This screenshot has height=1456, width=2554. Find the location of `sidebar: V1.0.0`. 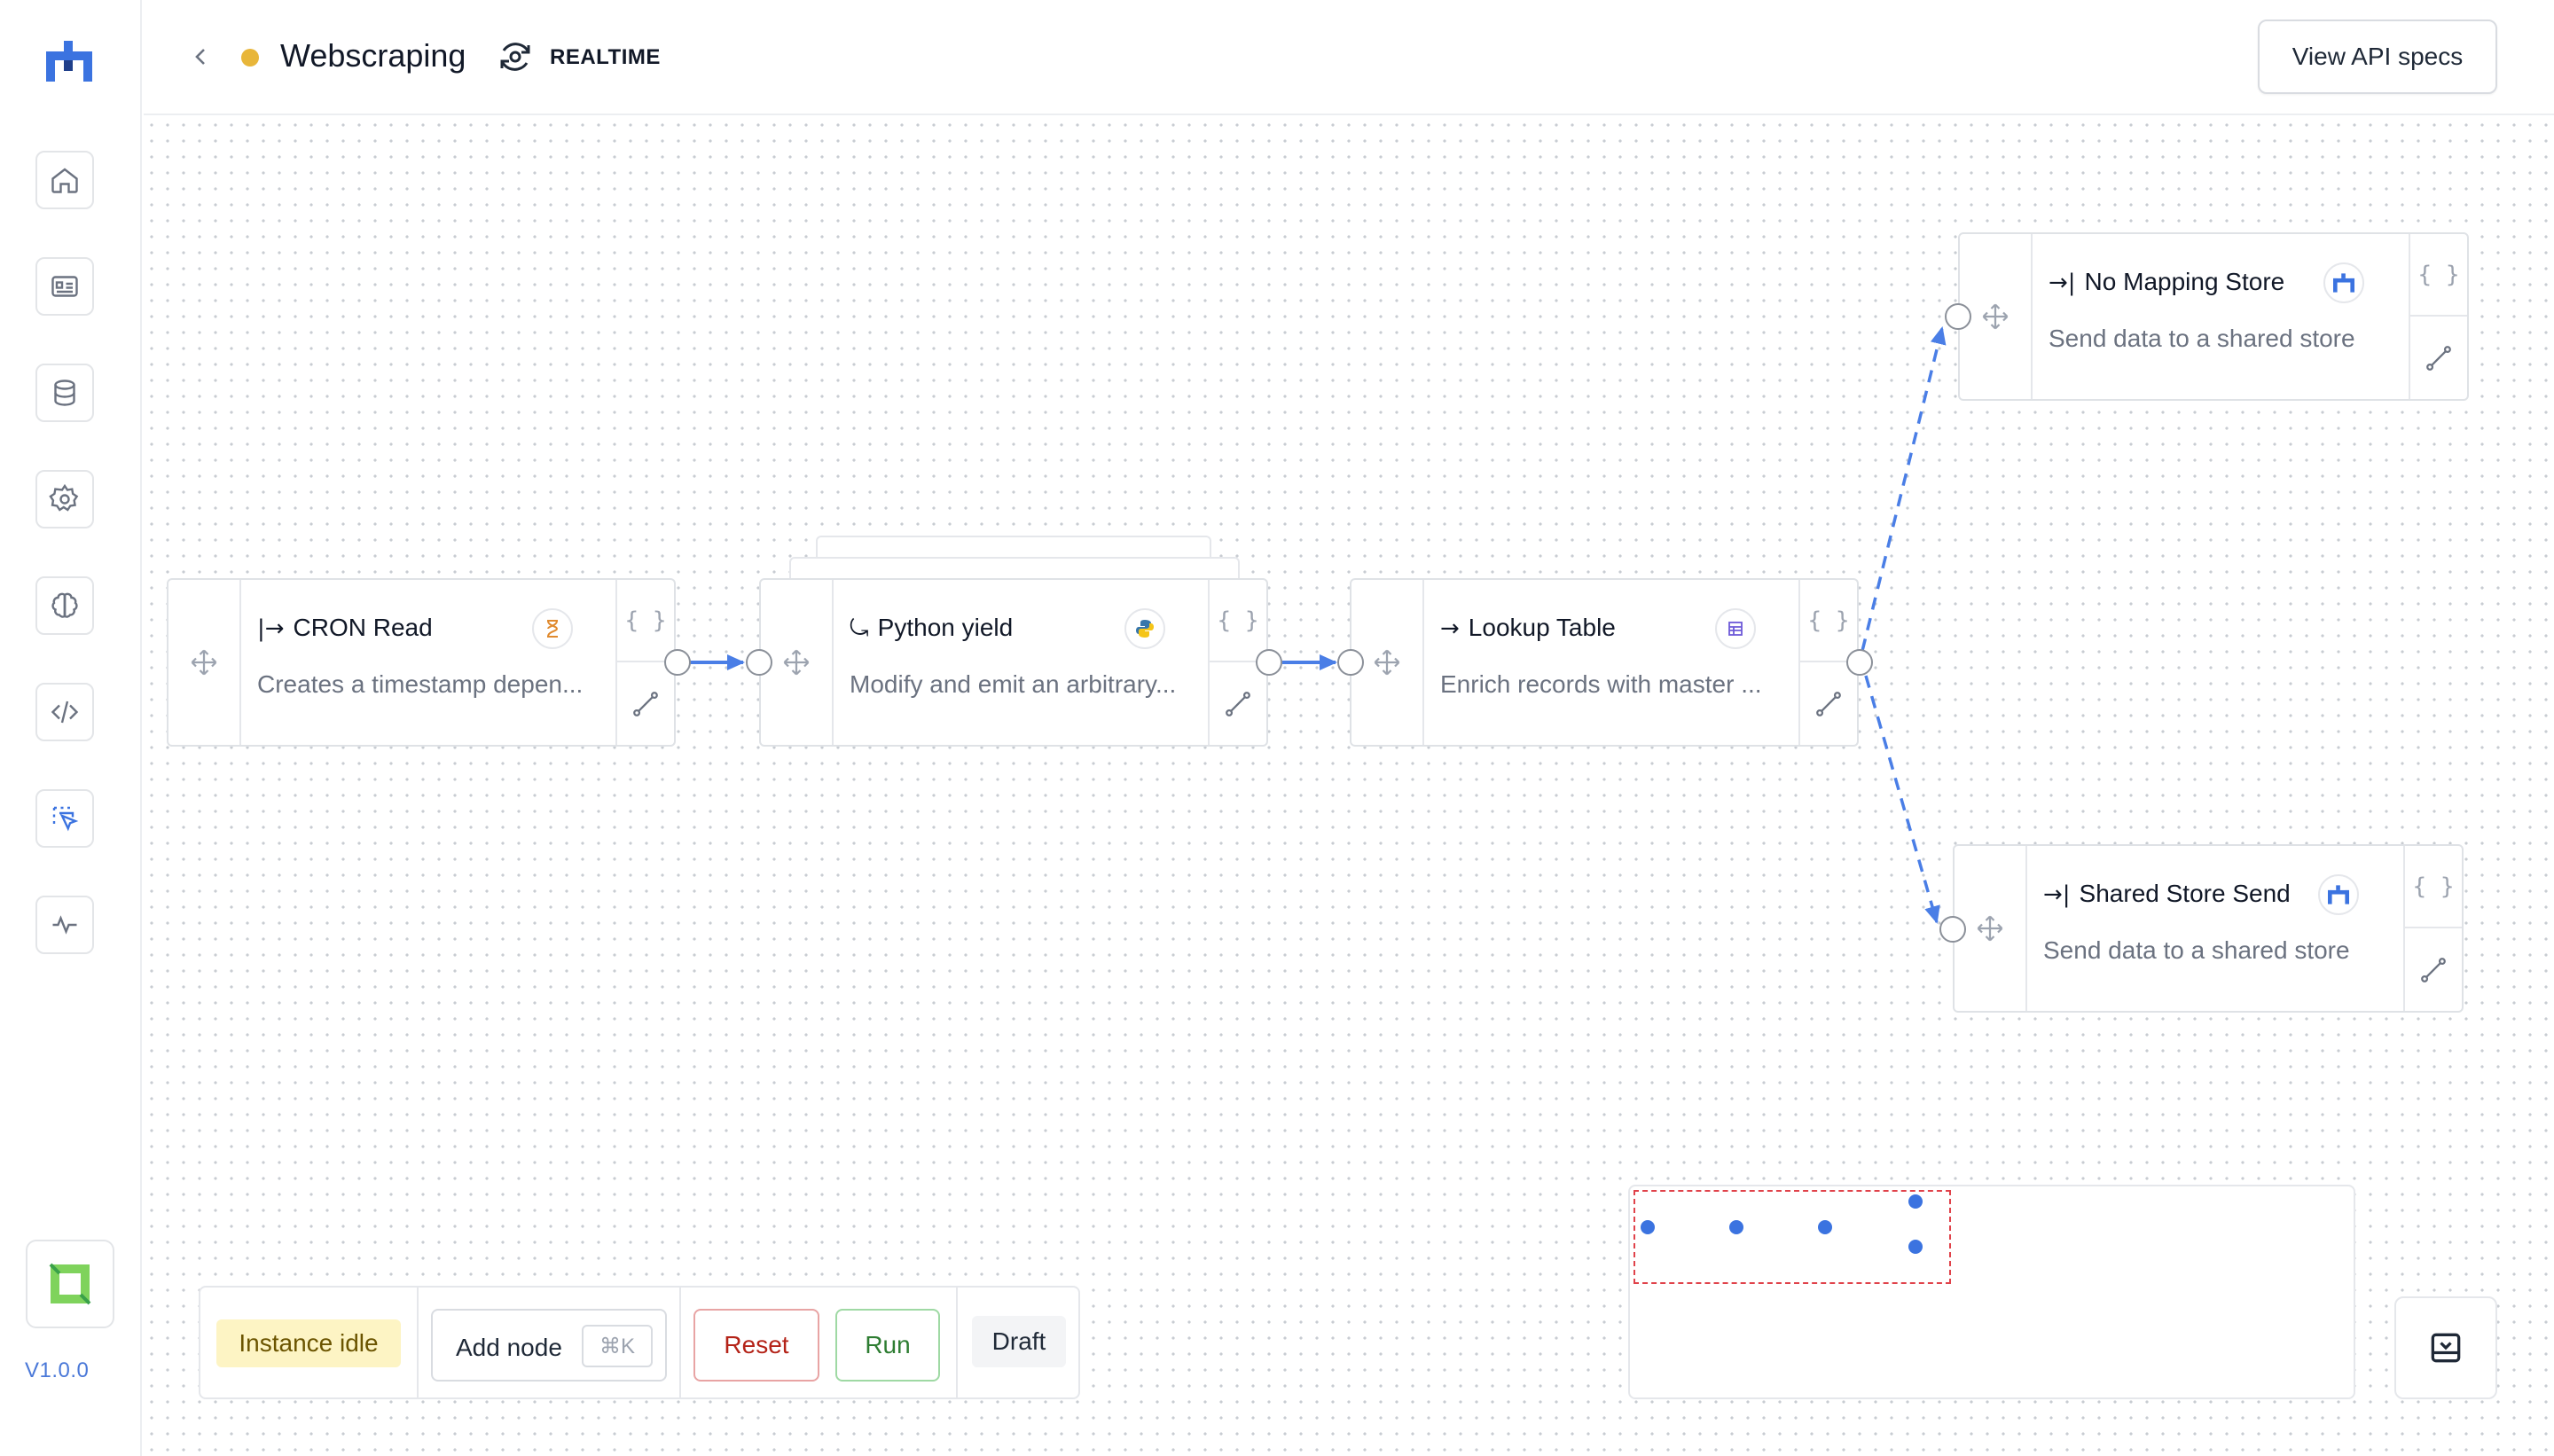

sidebar: V1.0.0 is located at coordinates (71, 728).